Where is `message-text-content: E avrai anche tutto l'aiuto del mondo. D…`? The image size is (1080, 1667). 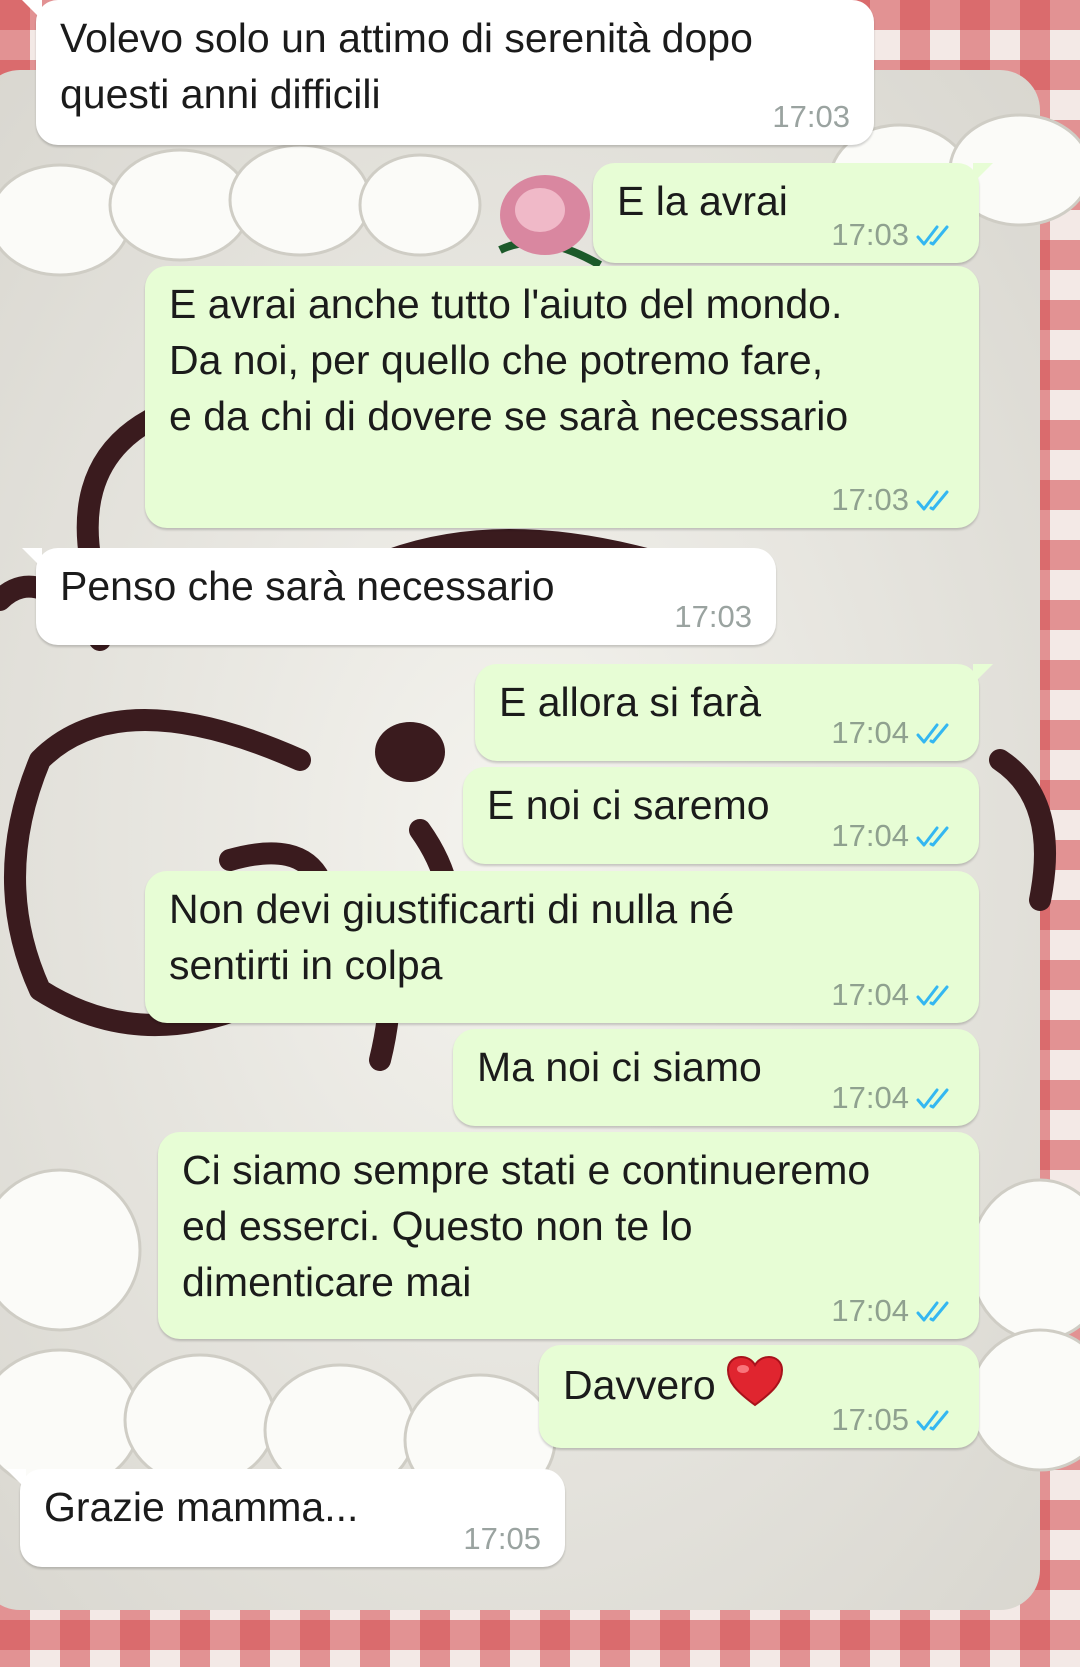
message-text-content: E avrai anche tutto l'aiuto del mondo. D… is located at coordinates (509, 360).